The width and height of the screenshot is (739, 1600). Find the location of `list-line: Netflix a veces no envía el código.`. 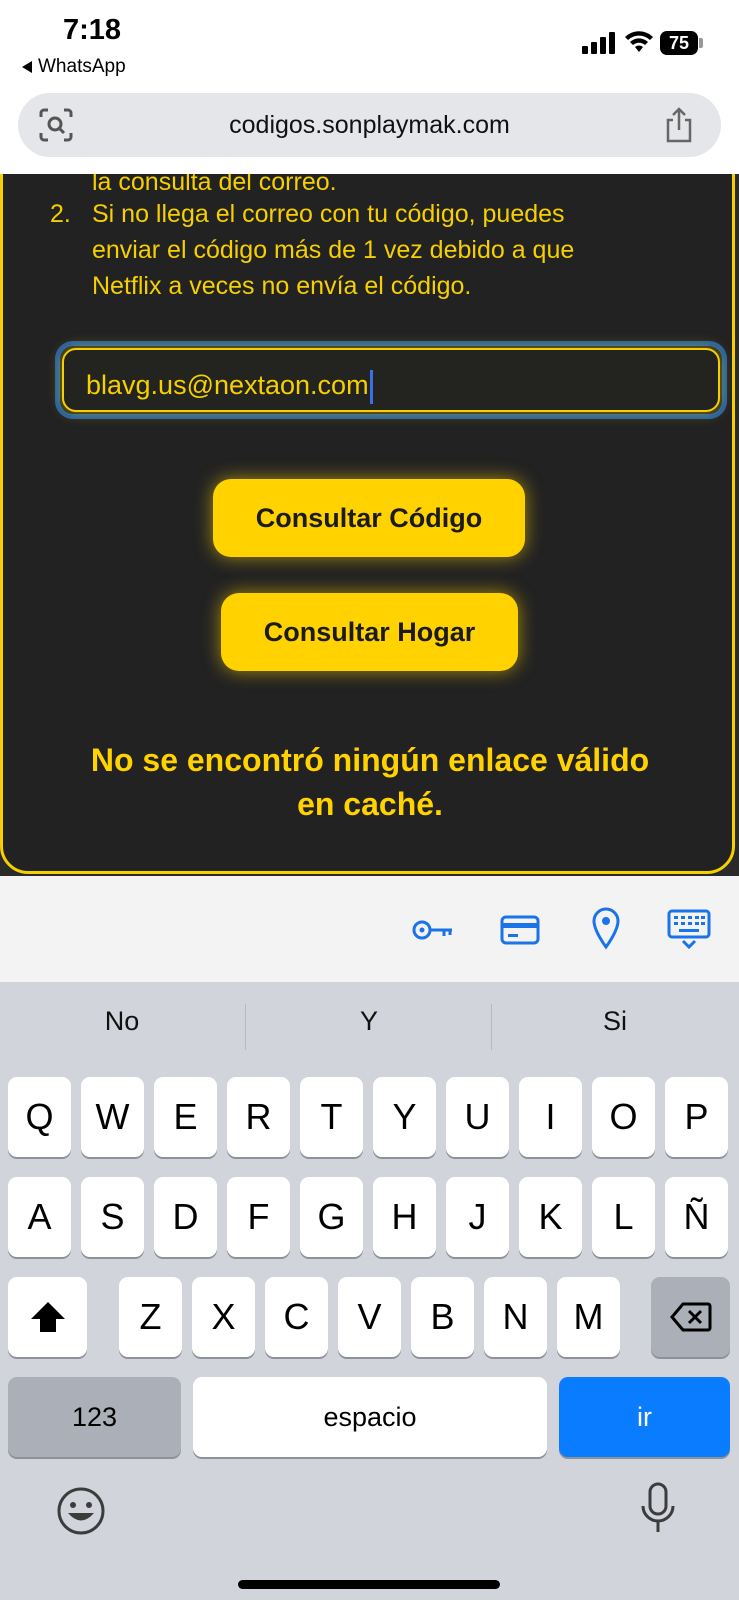

list-line: Netflix a veces no envía el código. is located at coordinates (282, 286).